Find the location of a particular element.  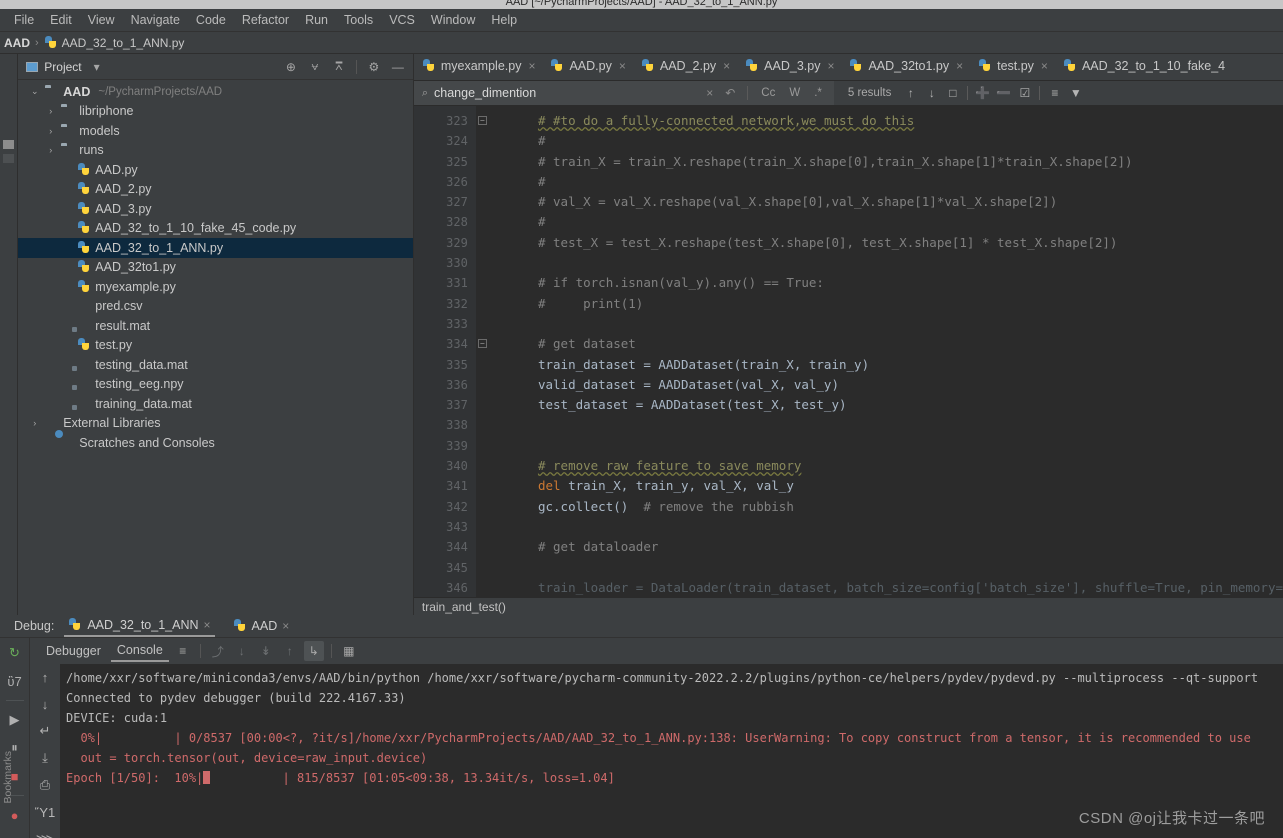

tree-item: AAD_3.py is located at coordinates (215, 209).